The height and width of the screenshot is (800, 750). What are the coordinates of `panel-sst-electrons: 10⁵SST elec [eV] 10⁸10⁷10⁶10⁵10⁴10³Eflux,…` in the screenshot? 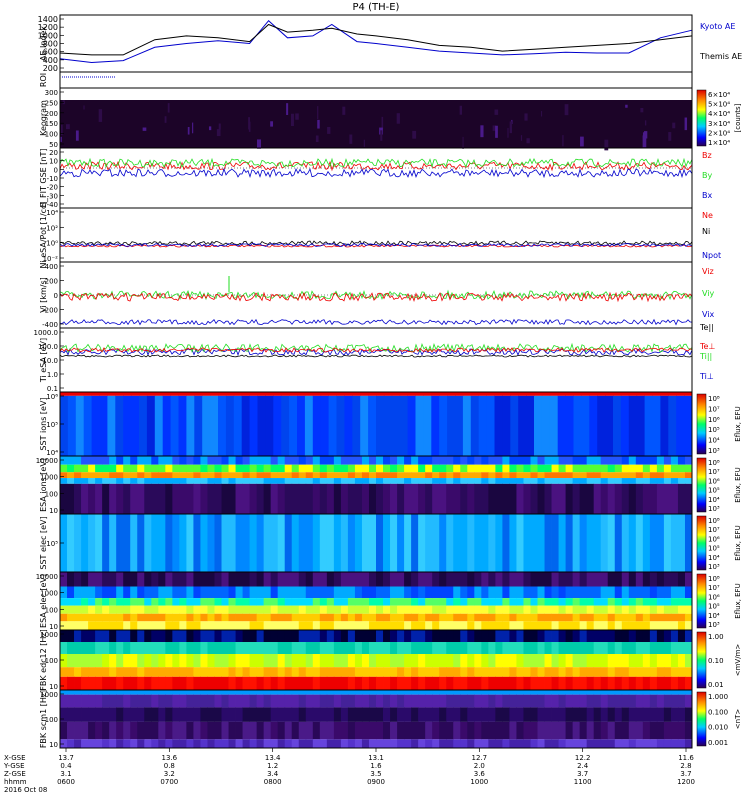 It's located at (390, 543).